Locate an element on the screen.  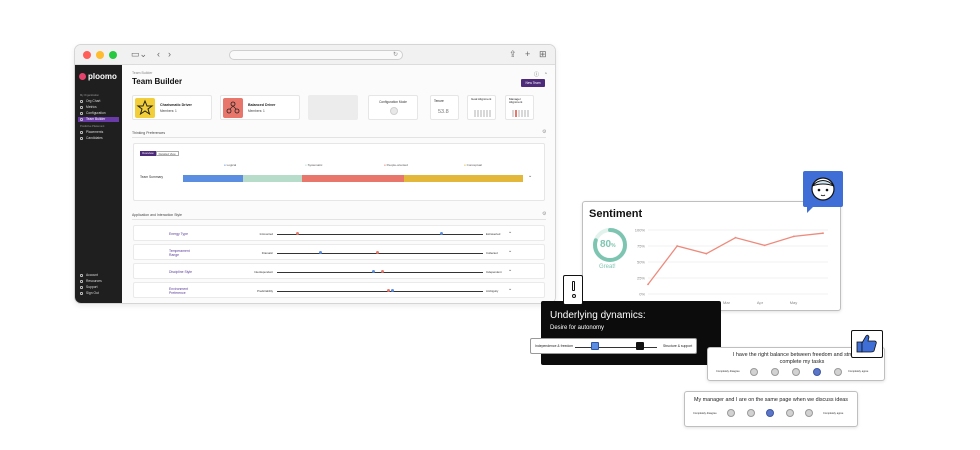
style-row-label: Discipline Style is located at coordinates (180, 272).